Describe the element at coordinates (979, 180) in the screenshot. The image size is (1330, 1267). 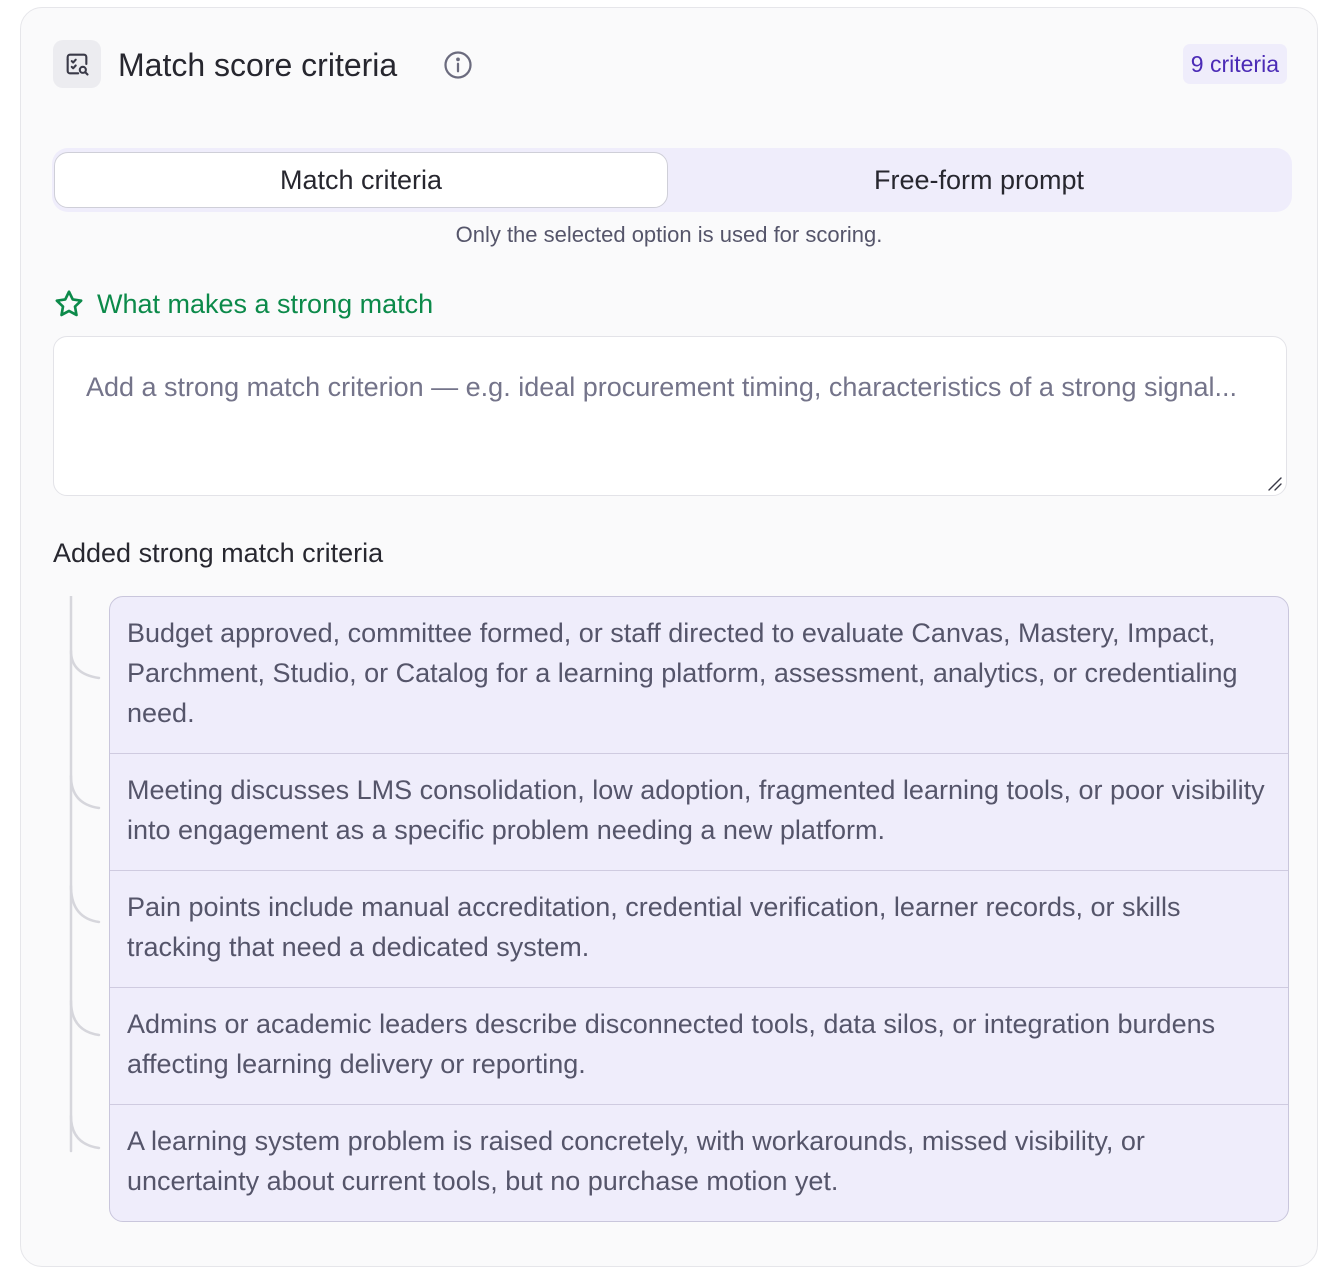
I see `tab-free-form-prompt: Free-form prompt` at that location.